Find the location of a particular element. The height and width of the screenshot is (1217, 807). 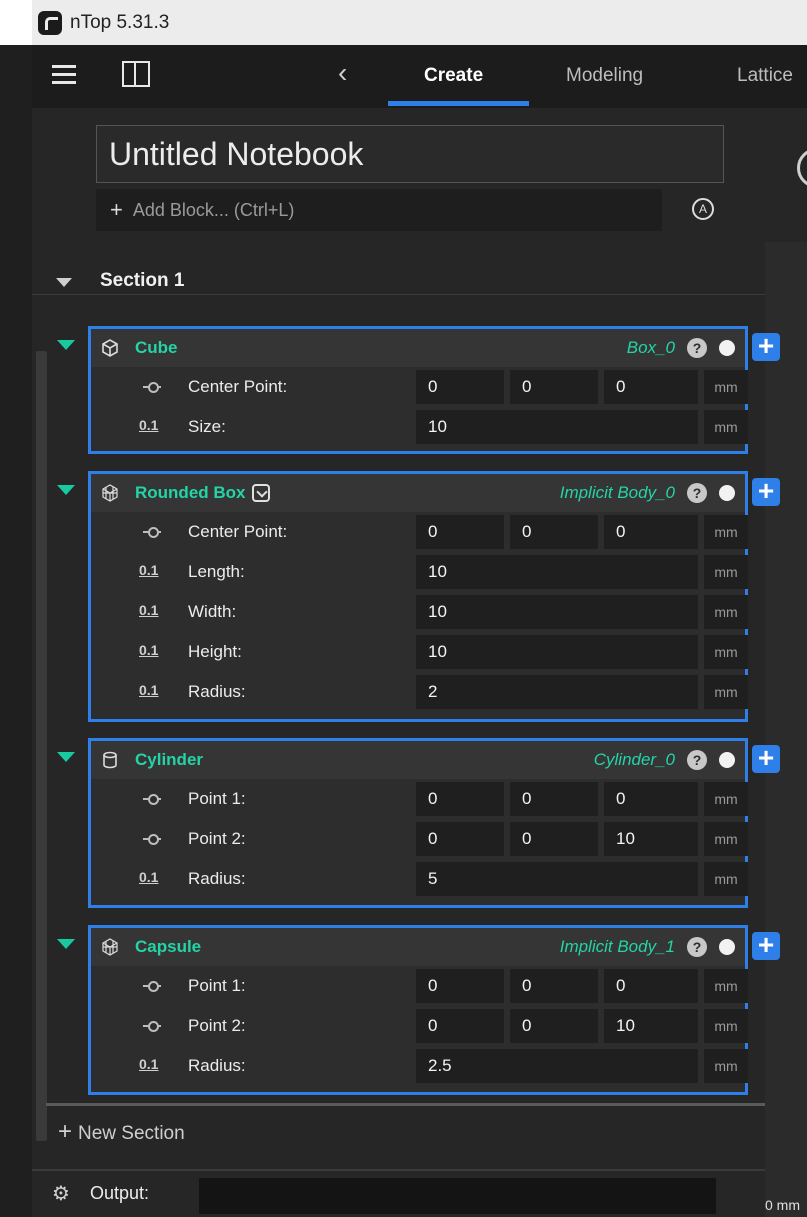

block-variable-name: Implicit Body_1 is located at coordinates (617, 947).